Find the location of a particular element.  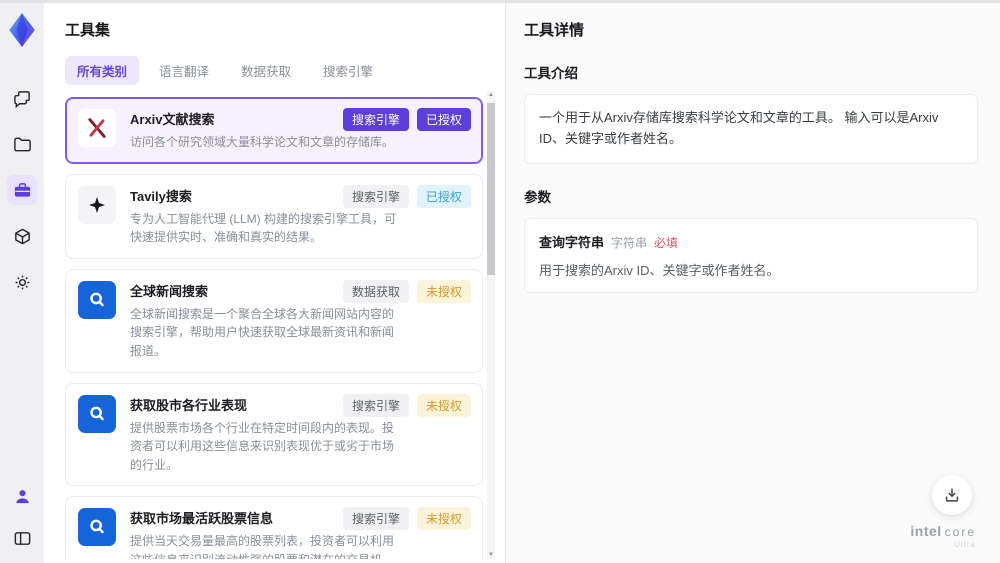

files-nav-button is located at coordinates (22, 144).